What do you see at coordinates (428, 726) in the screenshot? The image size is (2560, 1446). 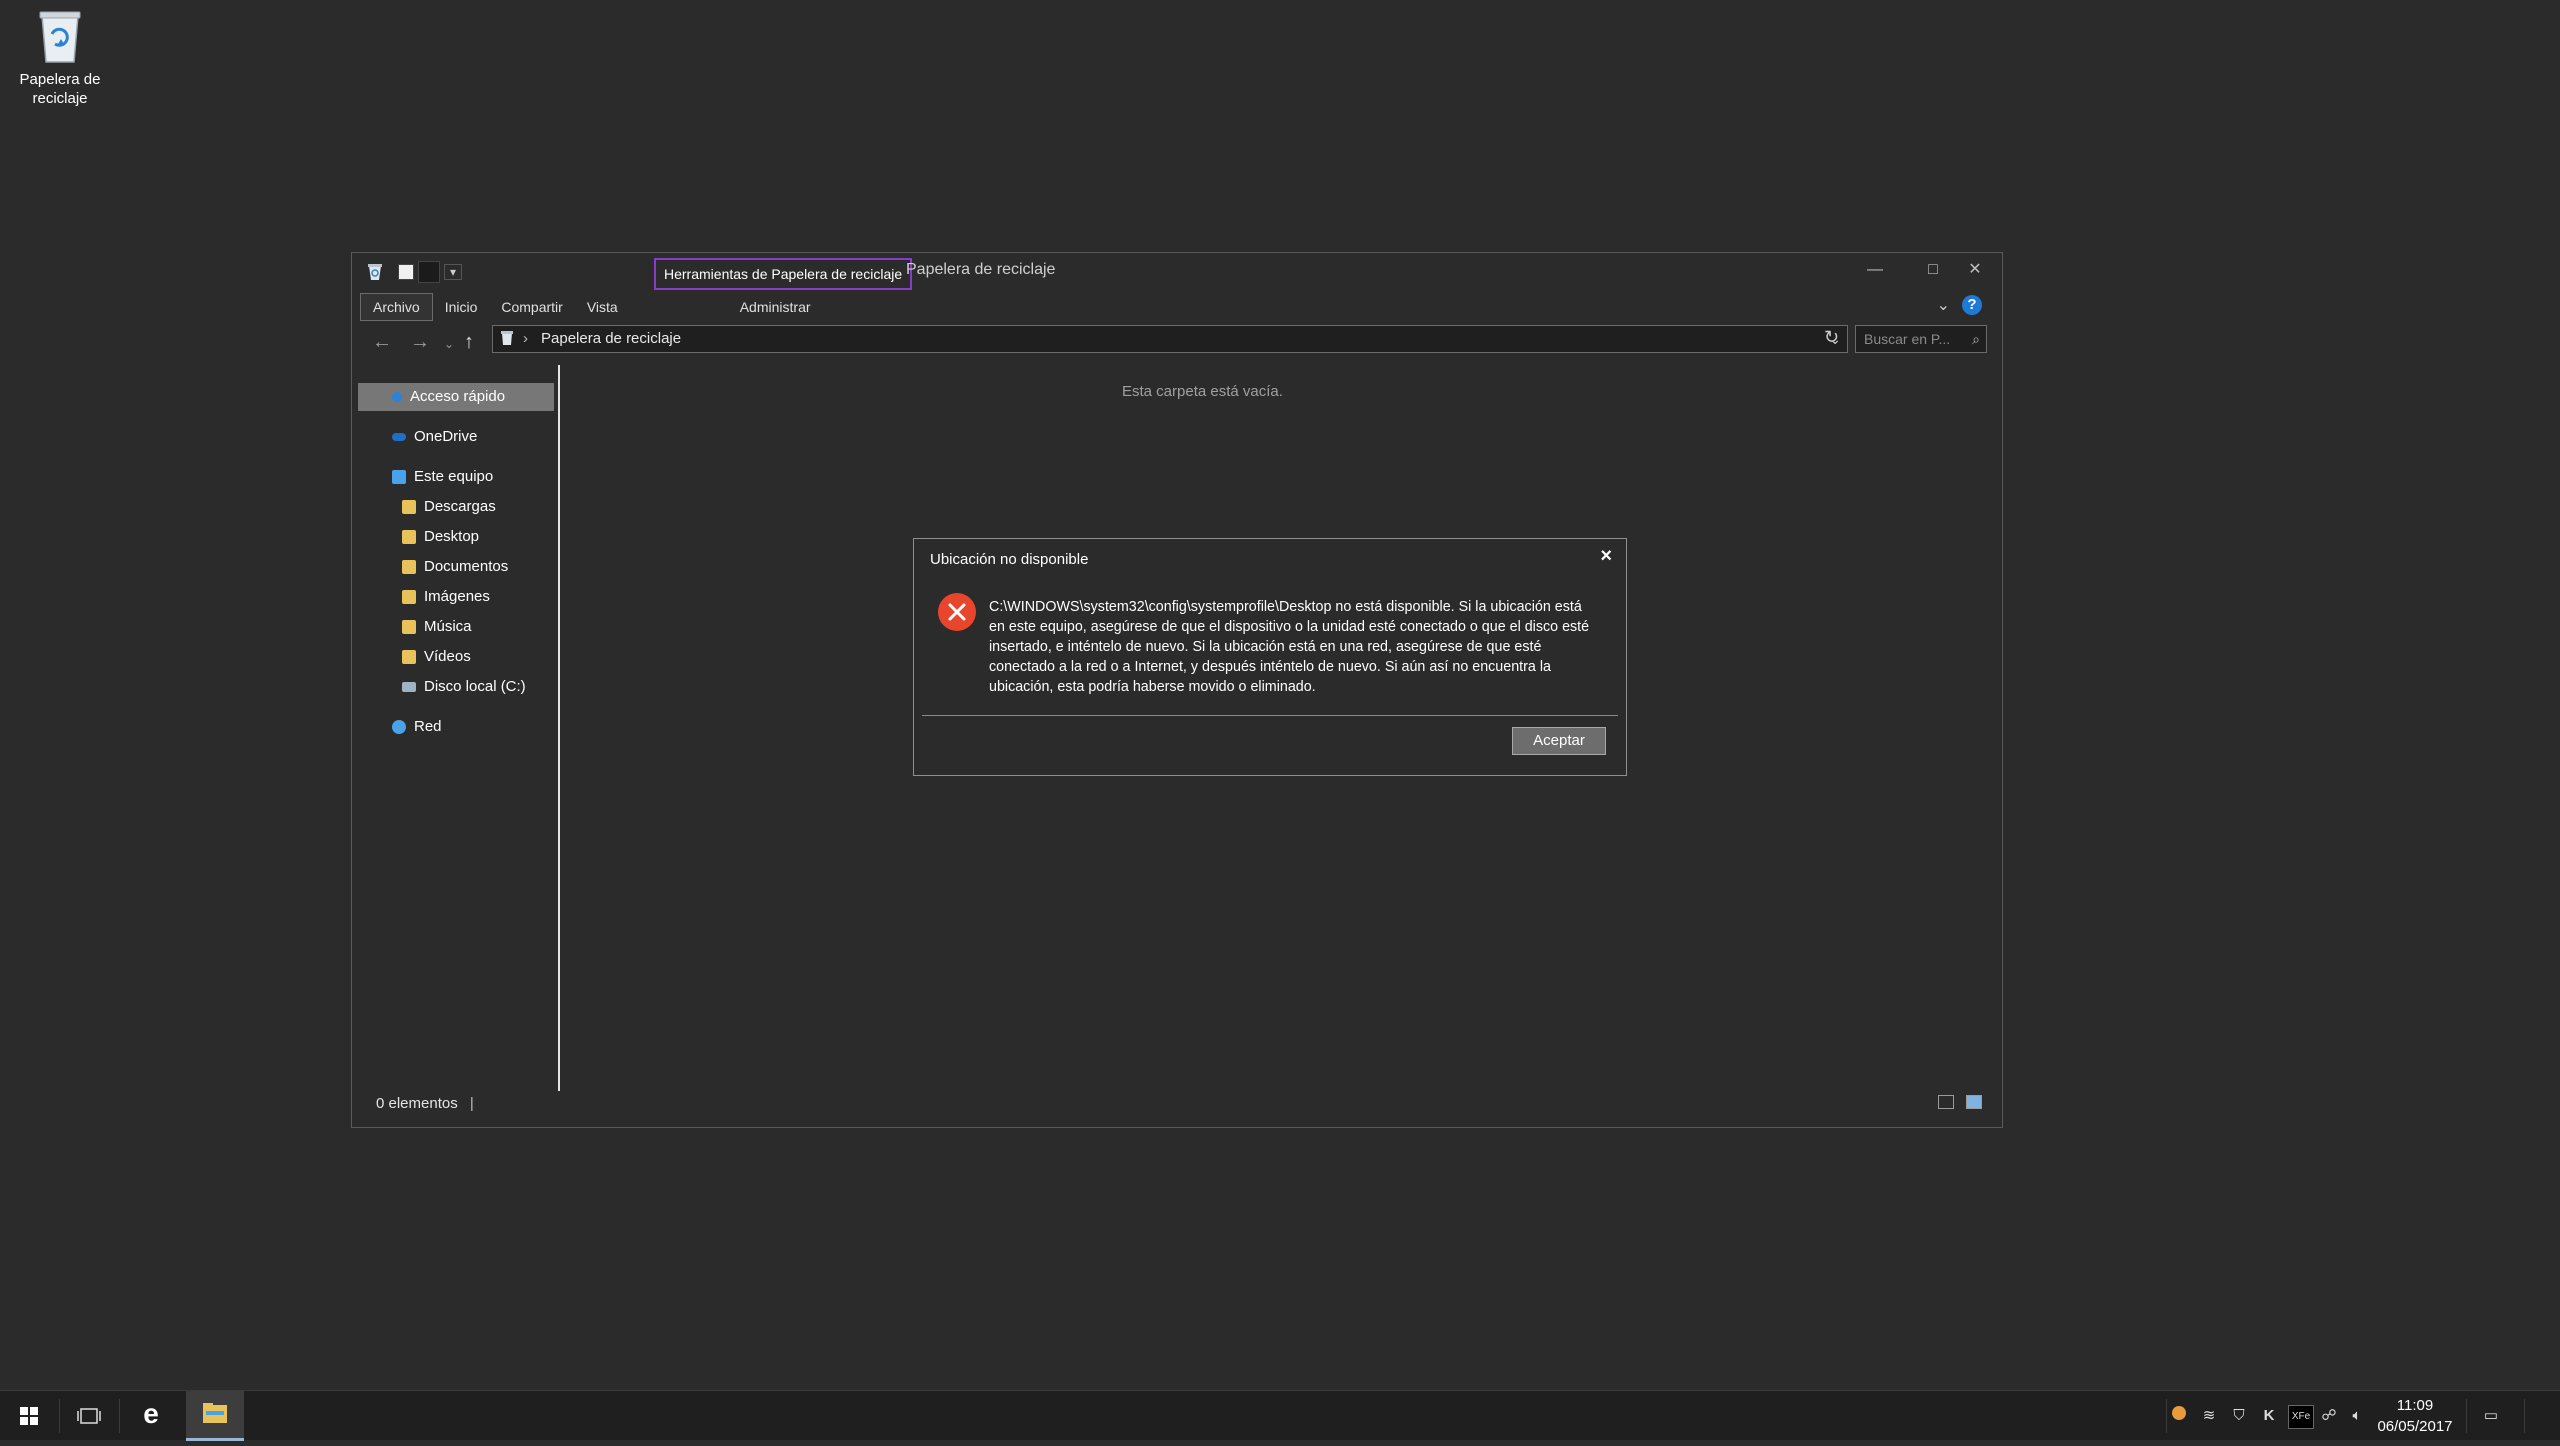 I see `nav-label-network: Red` at bounding box center [428, 726].